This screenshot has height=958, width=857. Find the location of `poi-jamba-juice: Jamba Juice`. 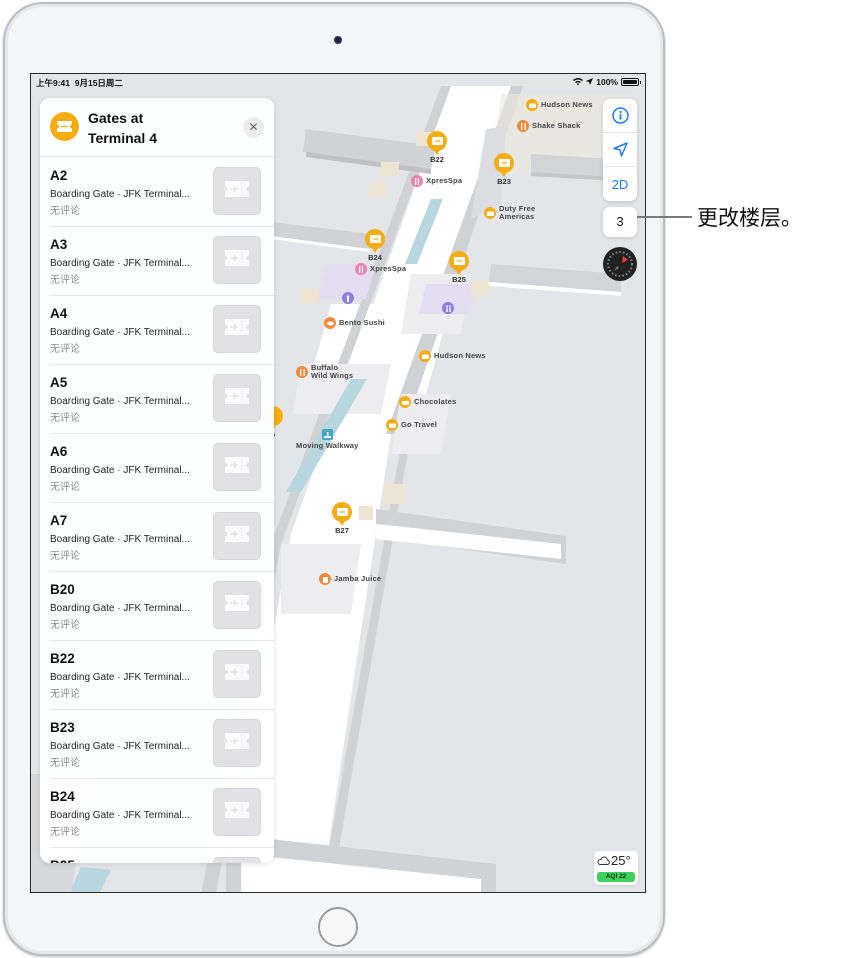

poi-jamba-juice: Jamba Juice is located at coordinates (350, 579).